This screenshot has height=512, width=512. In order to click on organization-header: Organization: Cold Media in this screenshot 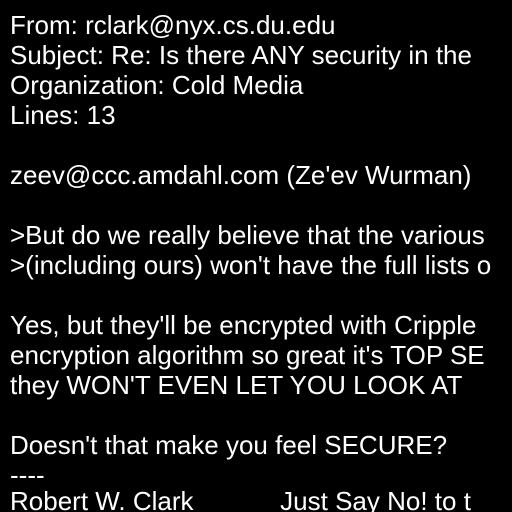, I will do `click(157, 85)`.